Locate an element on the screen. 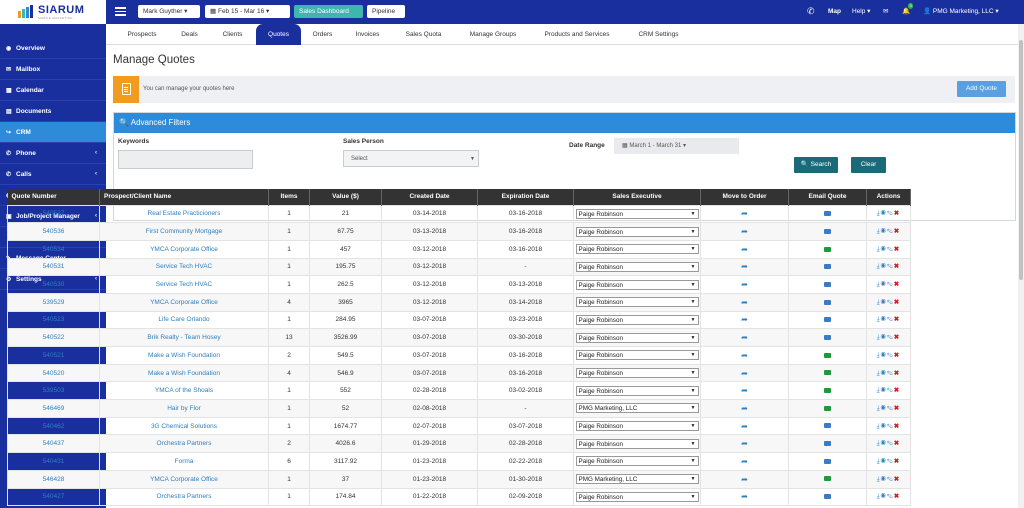  column-header: Expiration Date is located at coordinates (525, 197).